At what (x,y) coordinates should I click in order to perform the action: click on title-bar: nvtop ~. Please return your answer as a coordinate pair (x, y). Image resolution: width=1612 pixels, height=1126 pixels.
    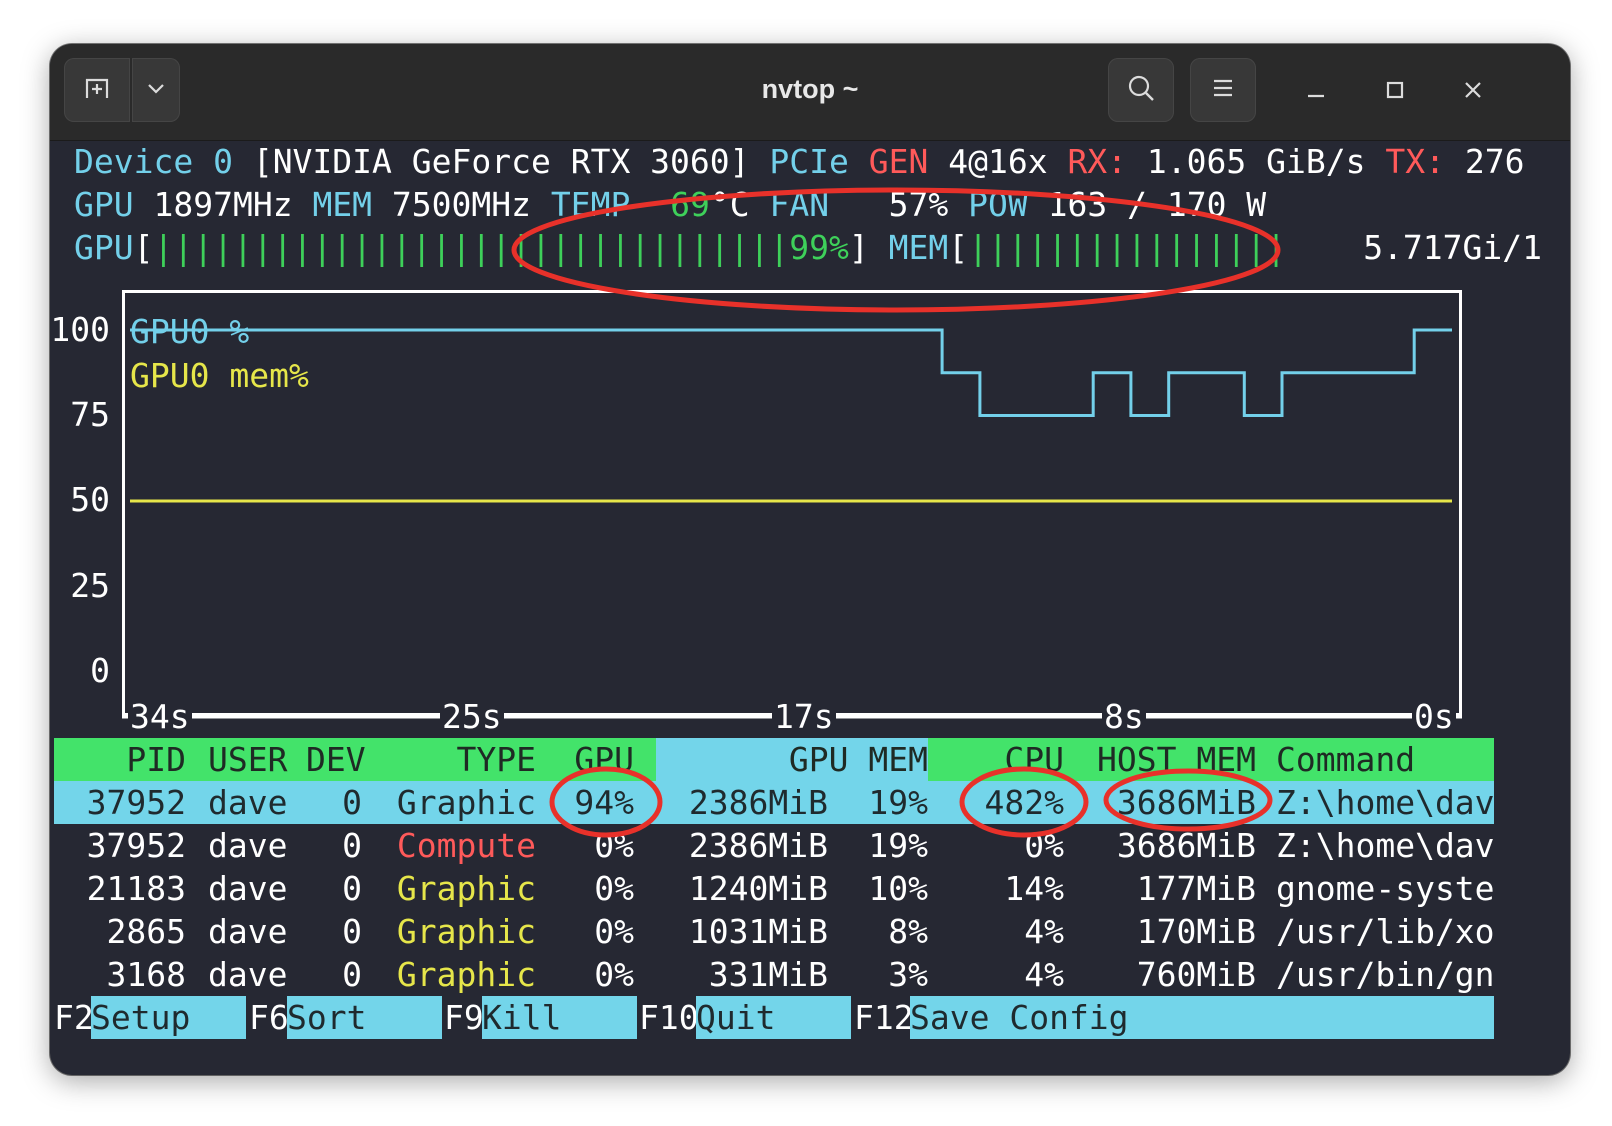
    Looking at the image, I should click on (810, 92).